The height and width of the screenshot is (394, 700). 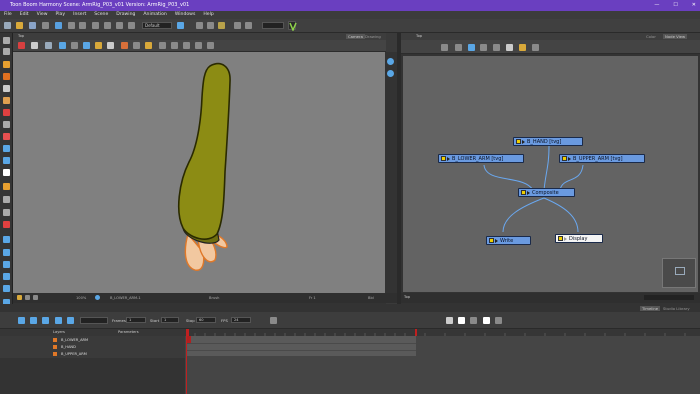 I want to click on line-tool-icon, so click(x=6, y=136).